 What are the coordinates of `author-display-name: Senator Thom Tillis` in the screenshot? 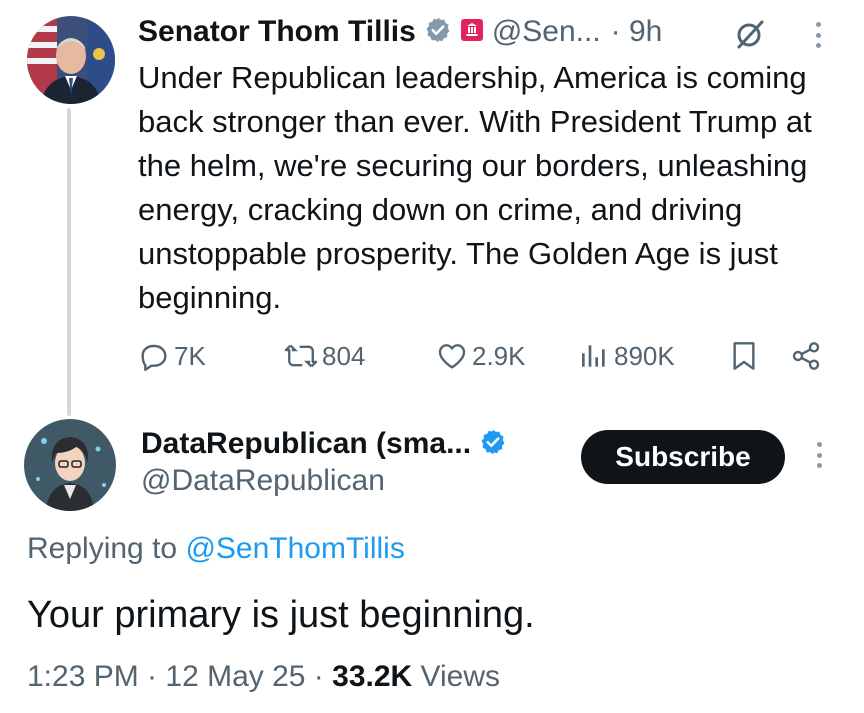 It's located at (277, 32).